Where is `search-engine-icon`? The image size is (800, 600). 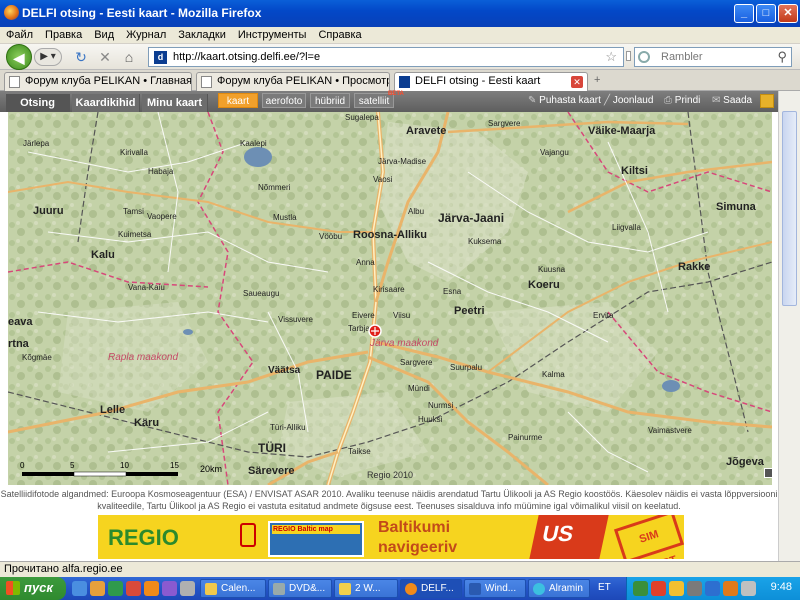
search-engine-icon is located at coordinates (644, 57).